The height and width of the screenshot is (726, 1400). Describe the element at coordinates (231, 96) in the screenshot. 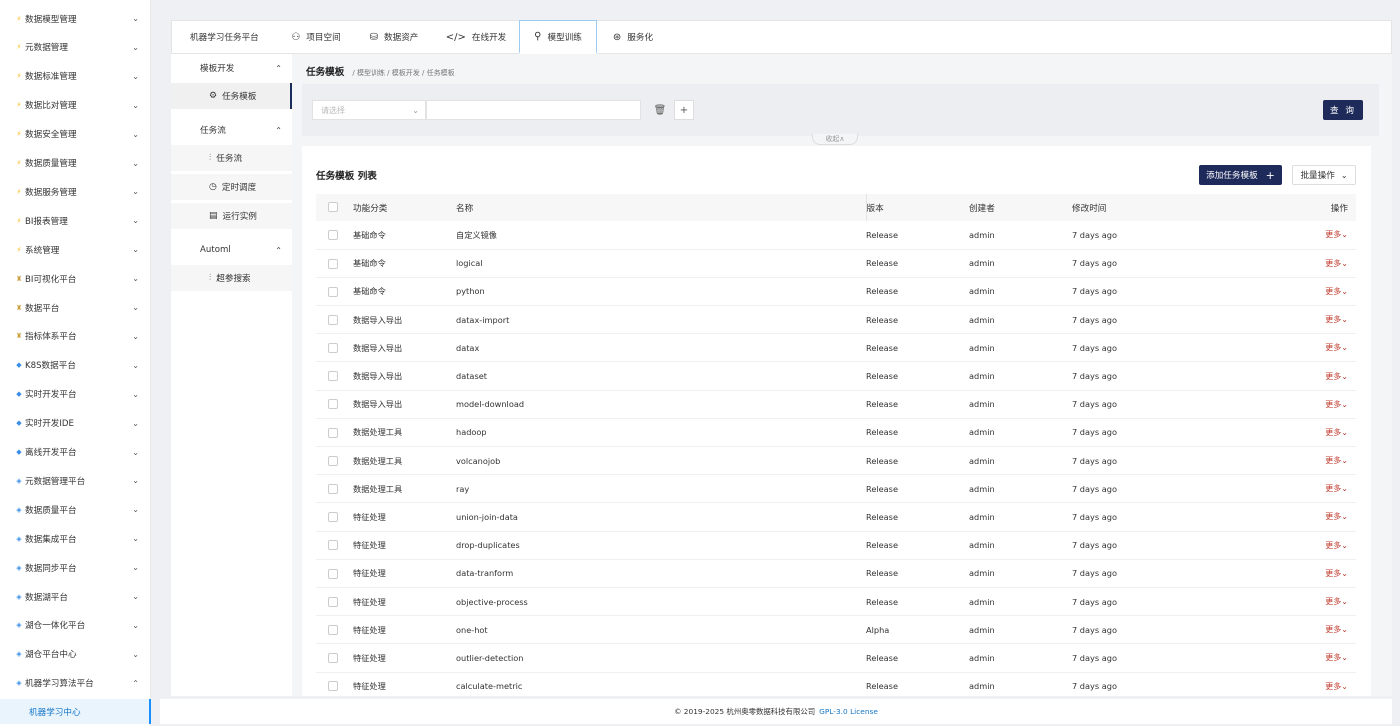

I see `subnav-item: ⚙ 任务模板` at that location.